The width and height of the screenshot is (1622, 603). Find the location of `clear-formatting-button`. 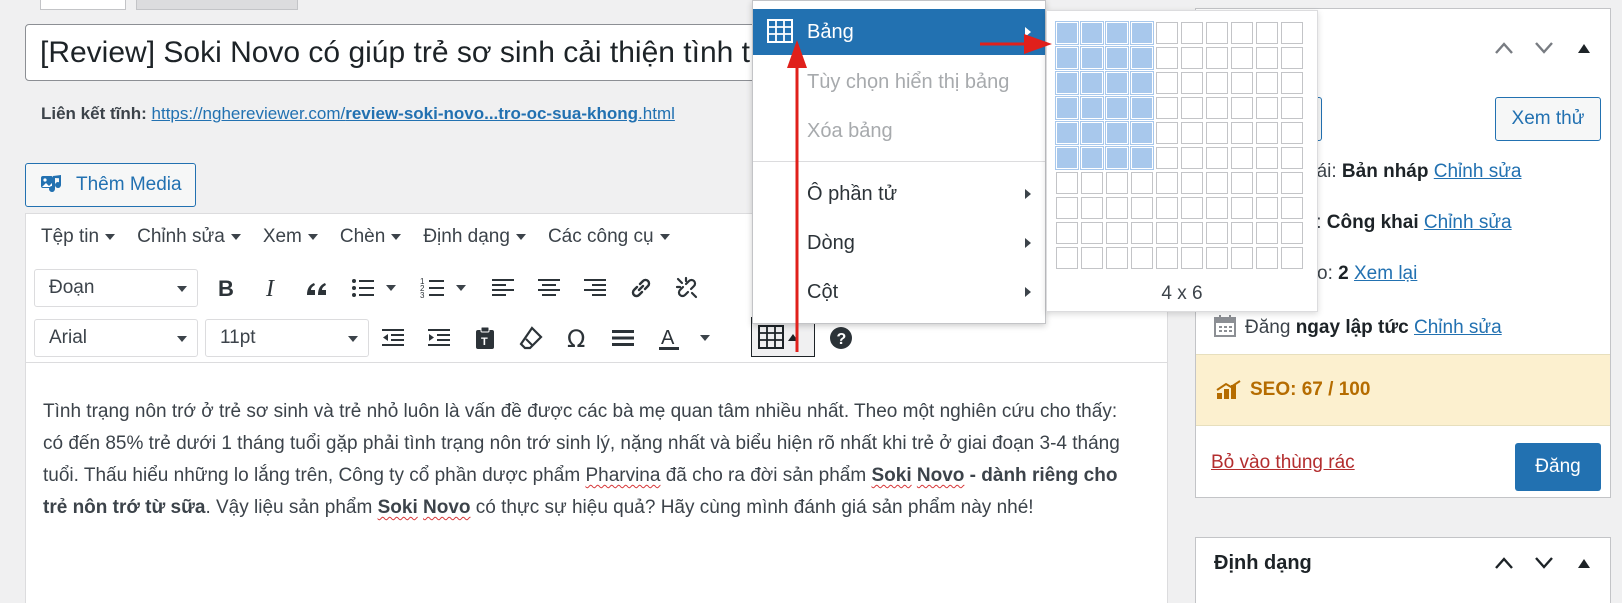

clear-formatting-button is located at coordinates (531, 338).